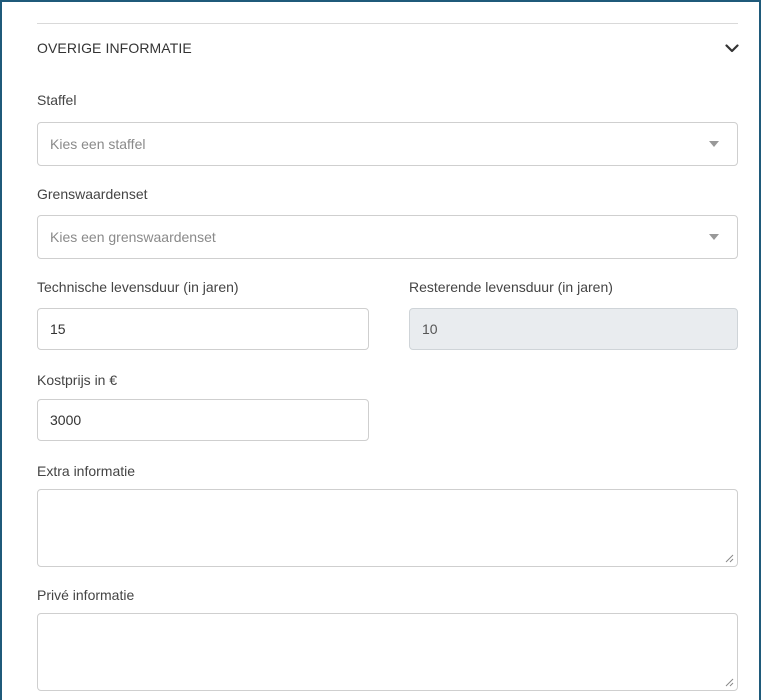 The image size is (761, 700). Describe the element at coordinates (732, 48) in the screenshot. I see `chevron-down-icon` at that location.